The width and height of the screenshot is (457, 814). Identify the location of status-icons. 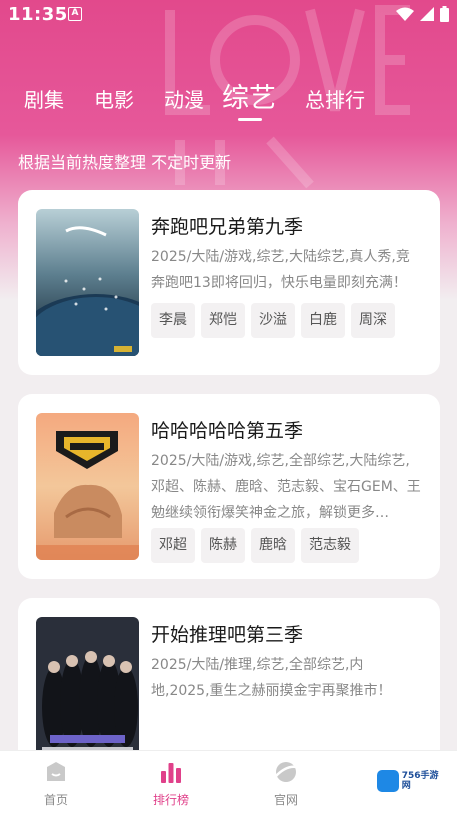
(422, 14).